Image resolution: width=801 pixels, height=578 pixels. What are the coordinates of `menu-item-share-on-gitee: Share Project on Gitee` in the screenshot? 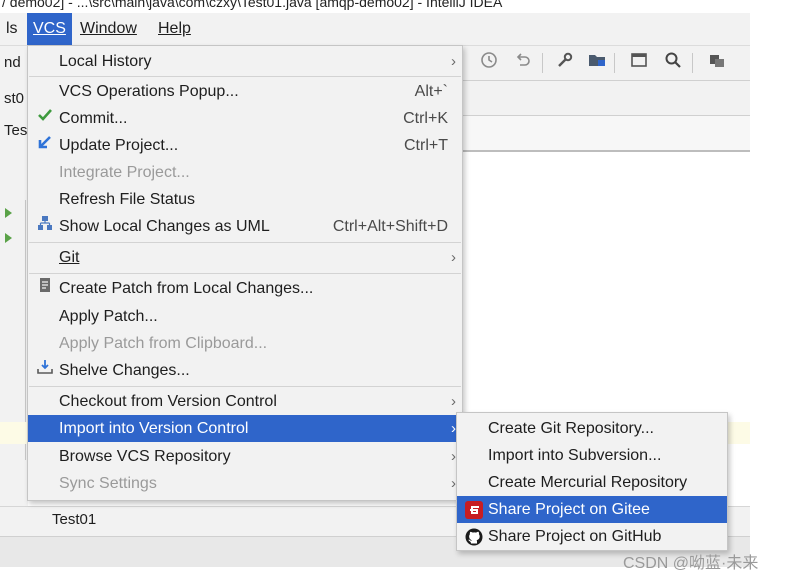 It's located at (592, 509).